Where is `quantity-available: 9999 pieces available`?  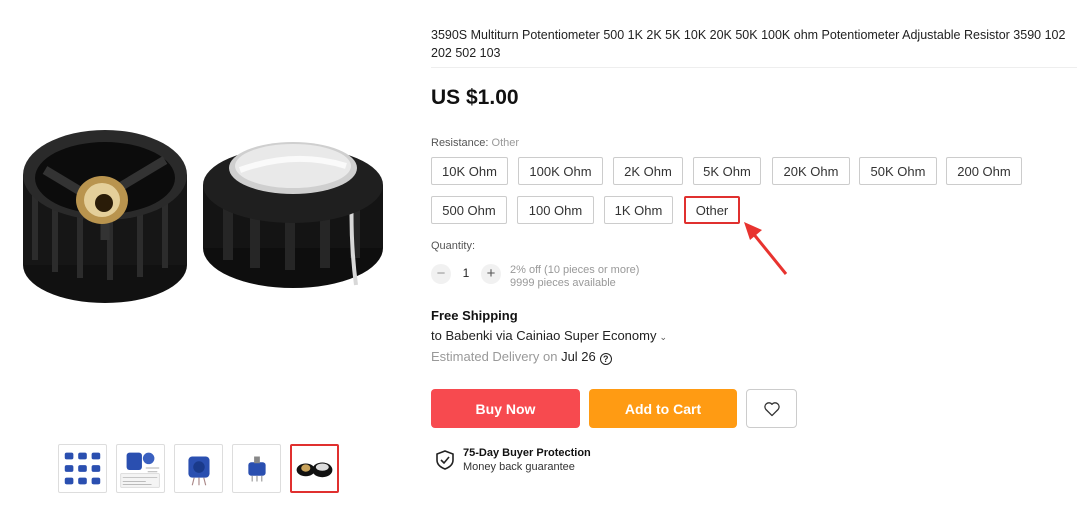 quantity-available: 9999 pieces available is located at coordinates (563, 283).